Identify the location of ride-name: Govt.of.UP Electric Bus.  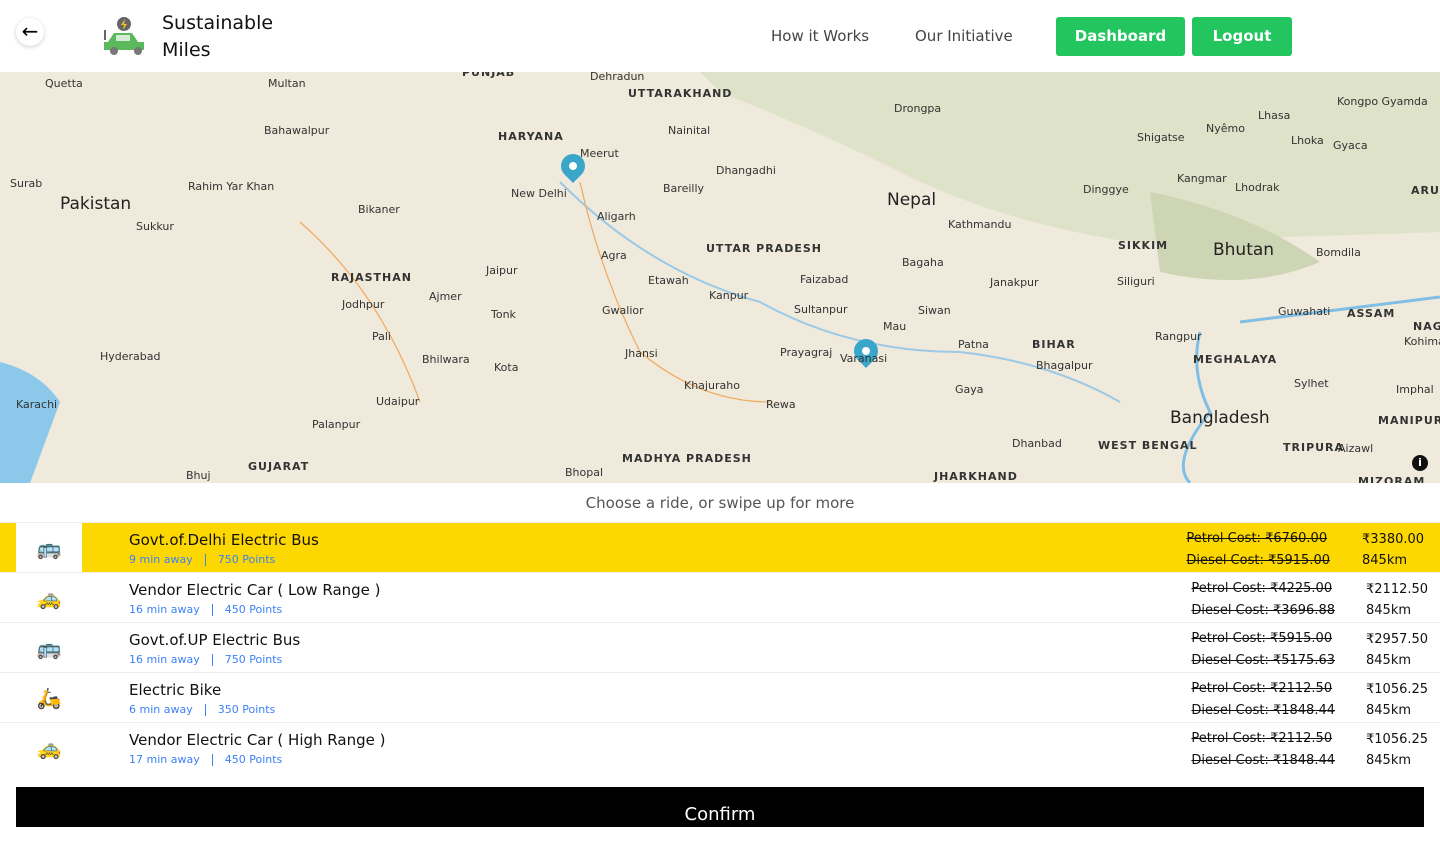
(215, 640).